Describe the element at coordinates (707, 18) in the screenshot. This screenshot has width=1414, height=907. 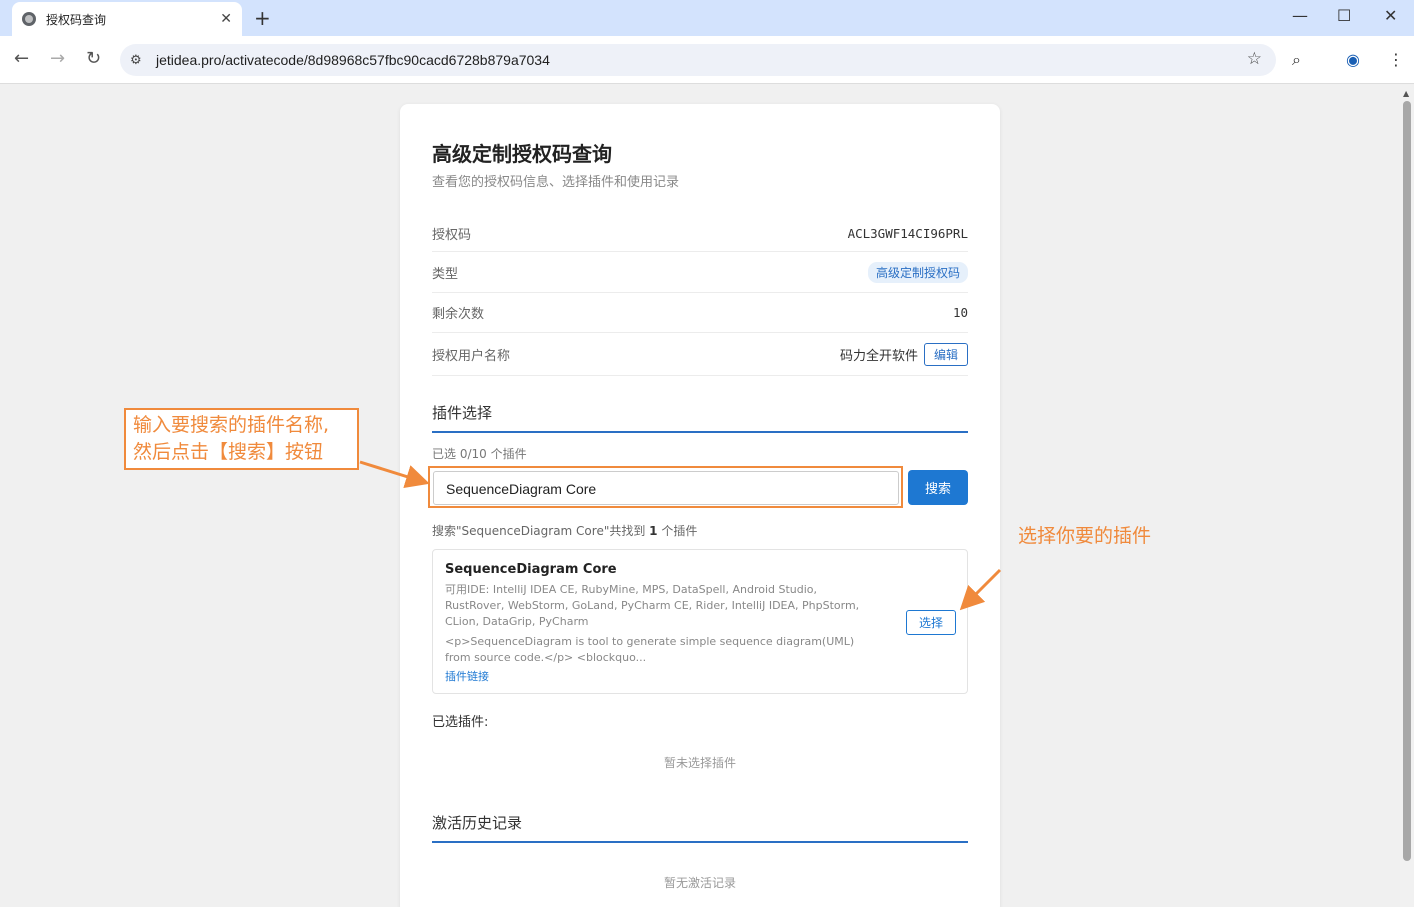
I see `tab-strip: 授权码查询 ✕ + — ☐ ✕` at that location.